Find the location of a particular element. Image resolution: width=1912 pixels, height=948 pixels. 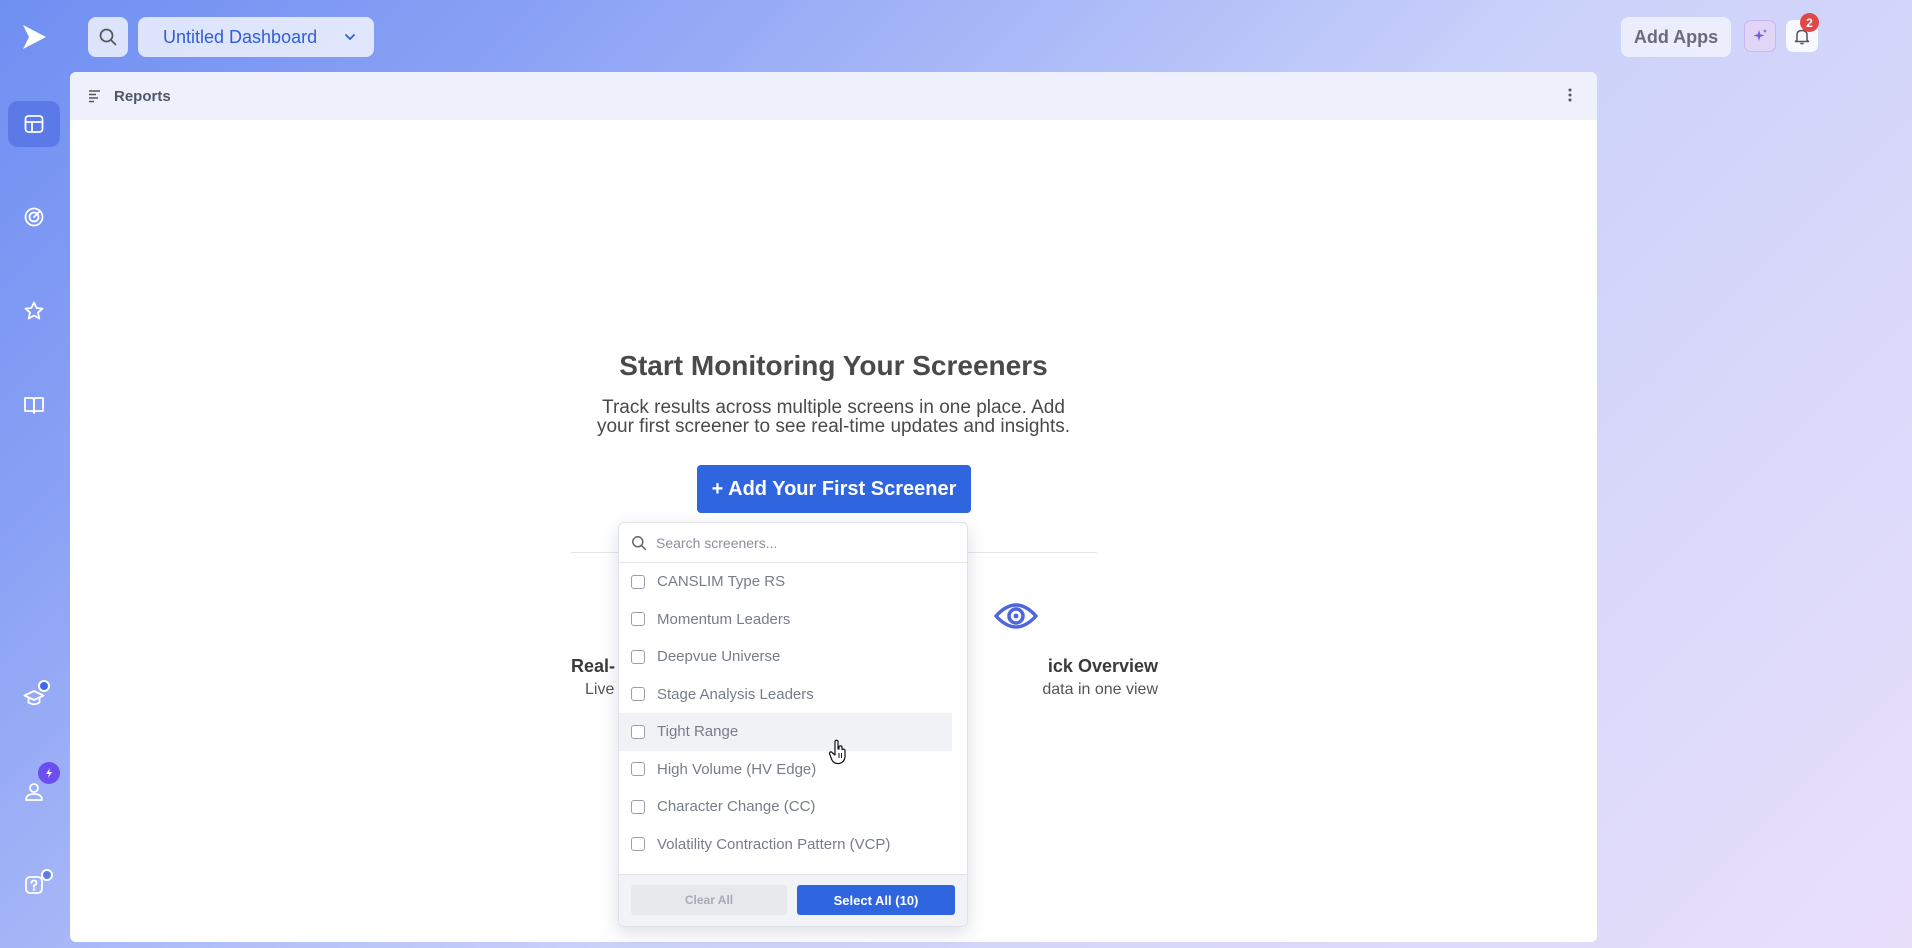

left-rail is located at coordinates (34, 474).